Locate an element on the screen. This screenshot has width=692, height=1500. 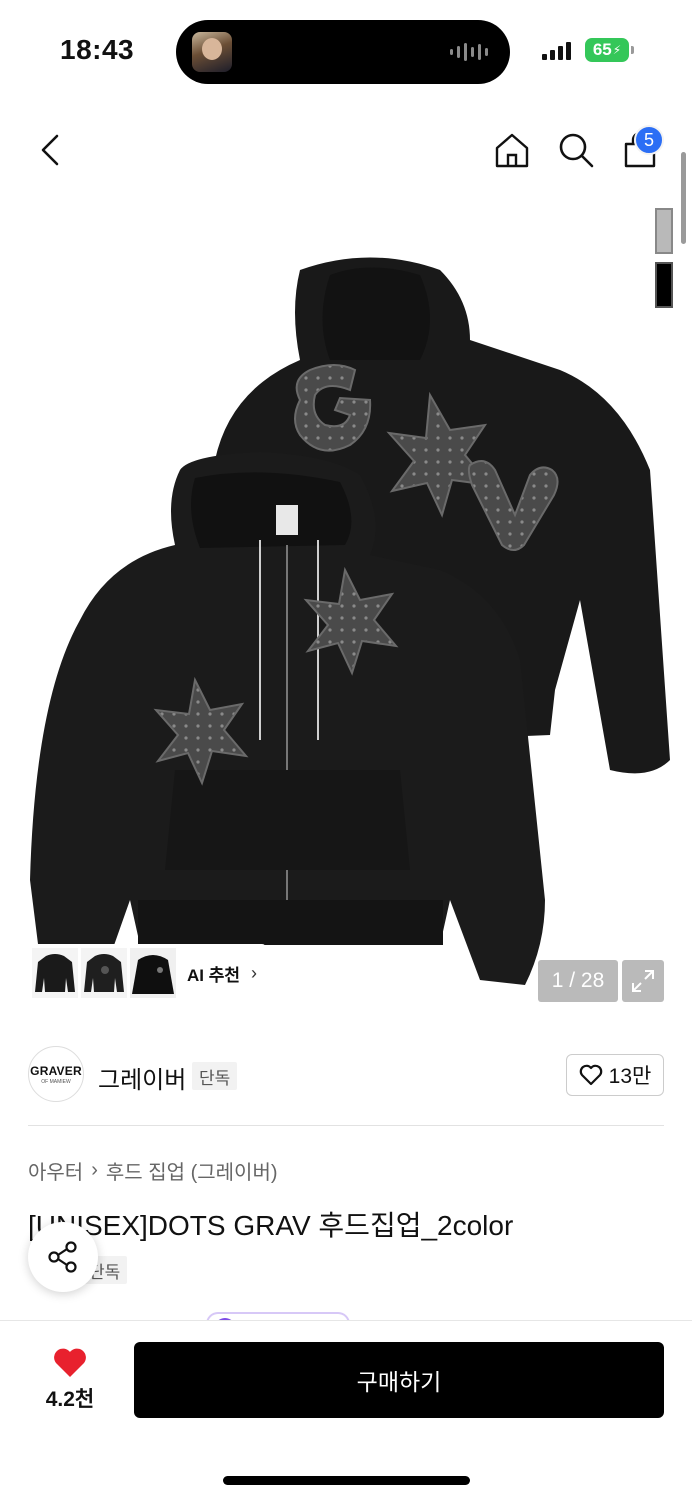
back-button is located at coordinates (50, 150).